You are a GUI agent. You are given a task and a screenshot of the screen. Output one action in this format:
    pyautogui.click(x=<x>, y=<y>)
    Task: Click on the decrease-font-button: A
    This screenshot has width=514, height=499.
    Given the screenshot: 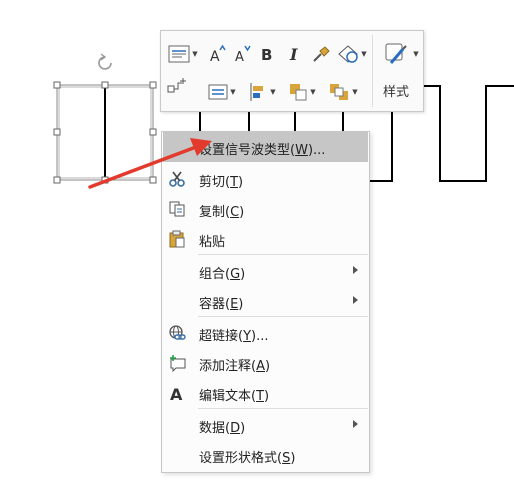 What is the action you would take?
    pyautogui.click(x=242, y=54)
    